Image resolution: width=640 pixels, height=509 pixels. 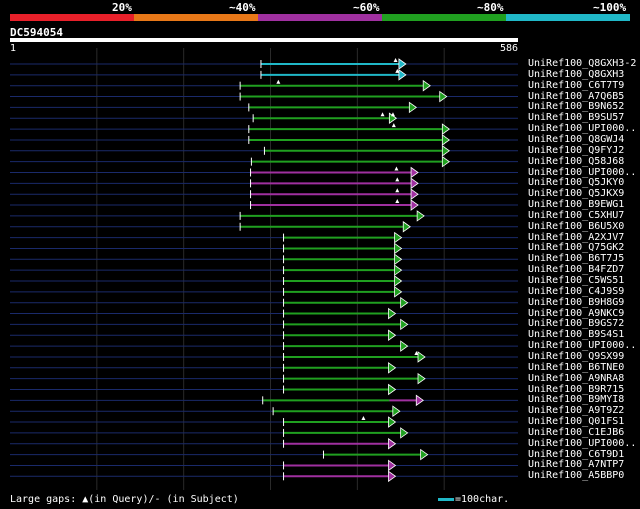 What do you see at coordinates (576, 334) in the screenshot?
I see `hit-label: UniRef100_B9S4S1` at bounding box center [576, 334].